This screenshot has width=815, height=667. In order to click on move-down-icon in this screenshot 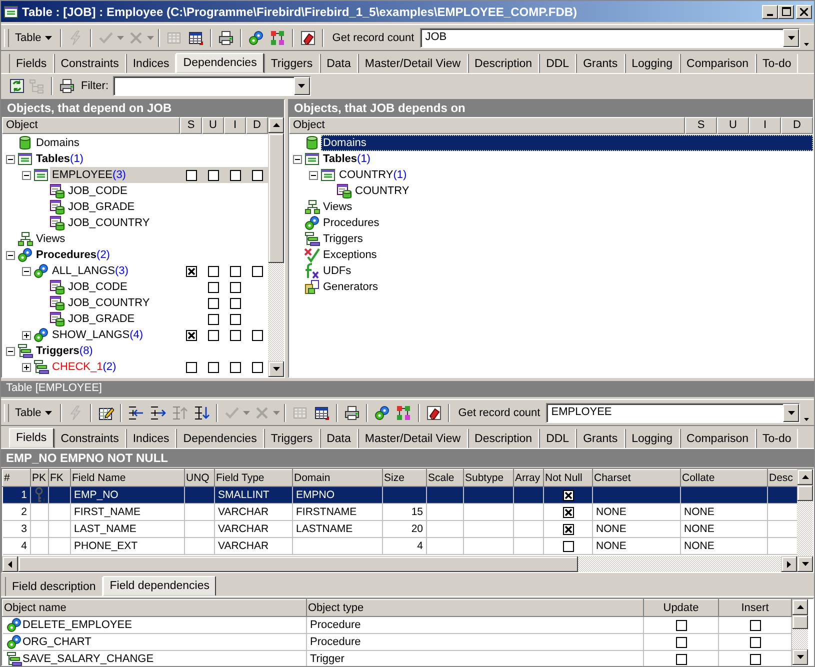, I will do `click(202, 412)`.